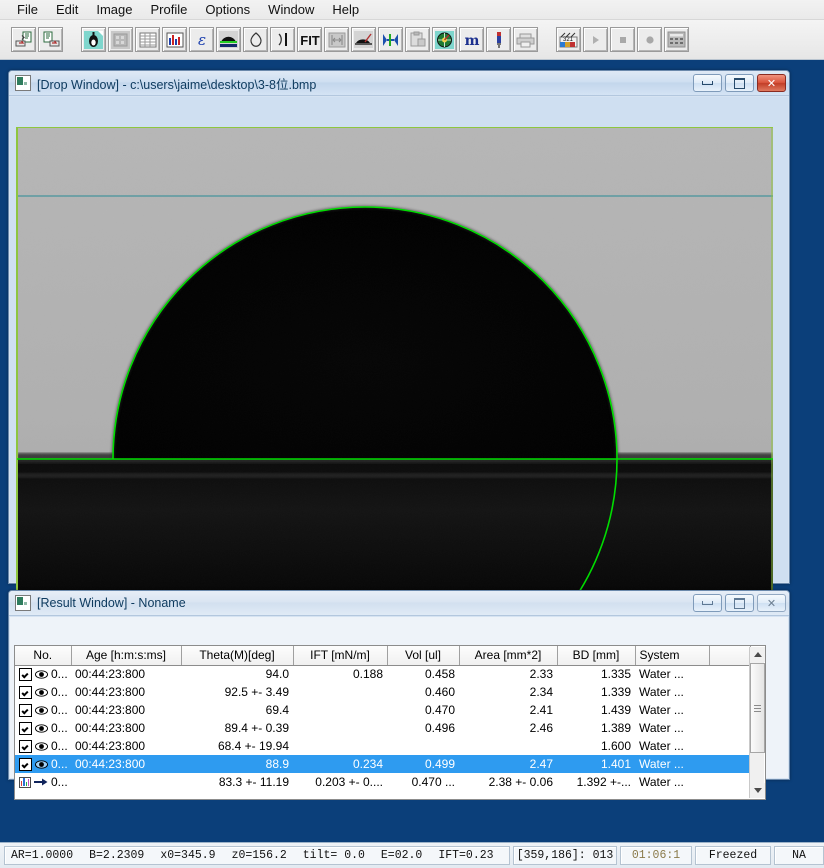 Image resolution: width=824 pixels, height=868 pixels. Describe the element at coordinates (93, 39) in the screenshot. I see `drop-shape-button` at that location.